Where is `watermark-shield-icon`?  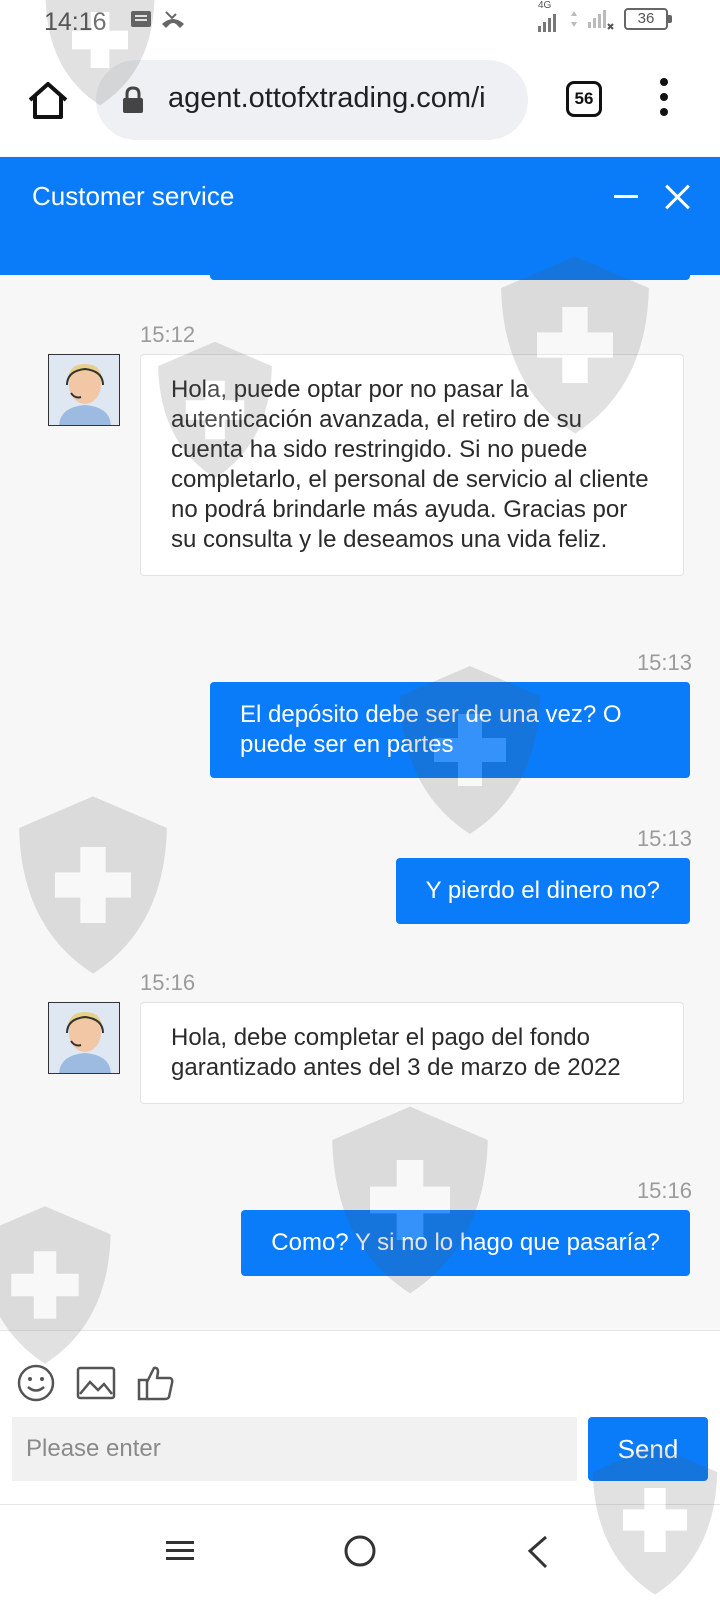 watermark-shield-icon is located at coordinates (93, 885).